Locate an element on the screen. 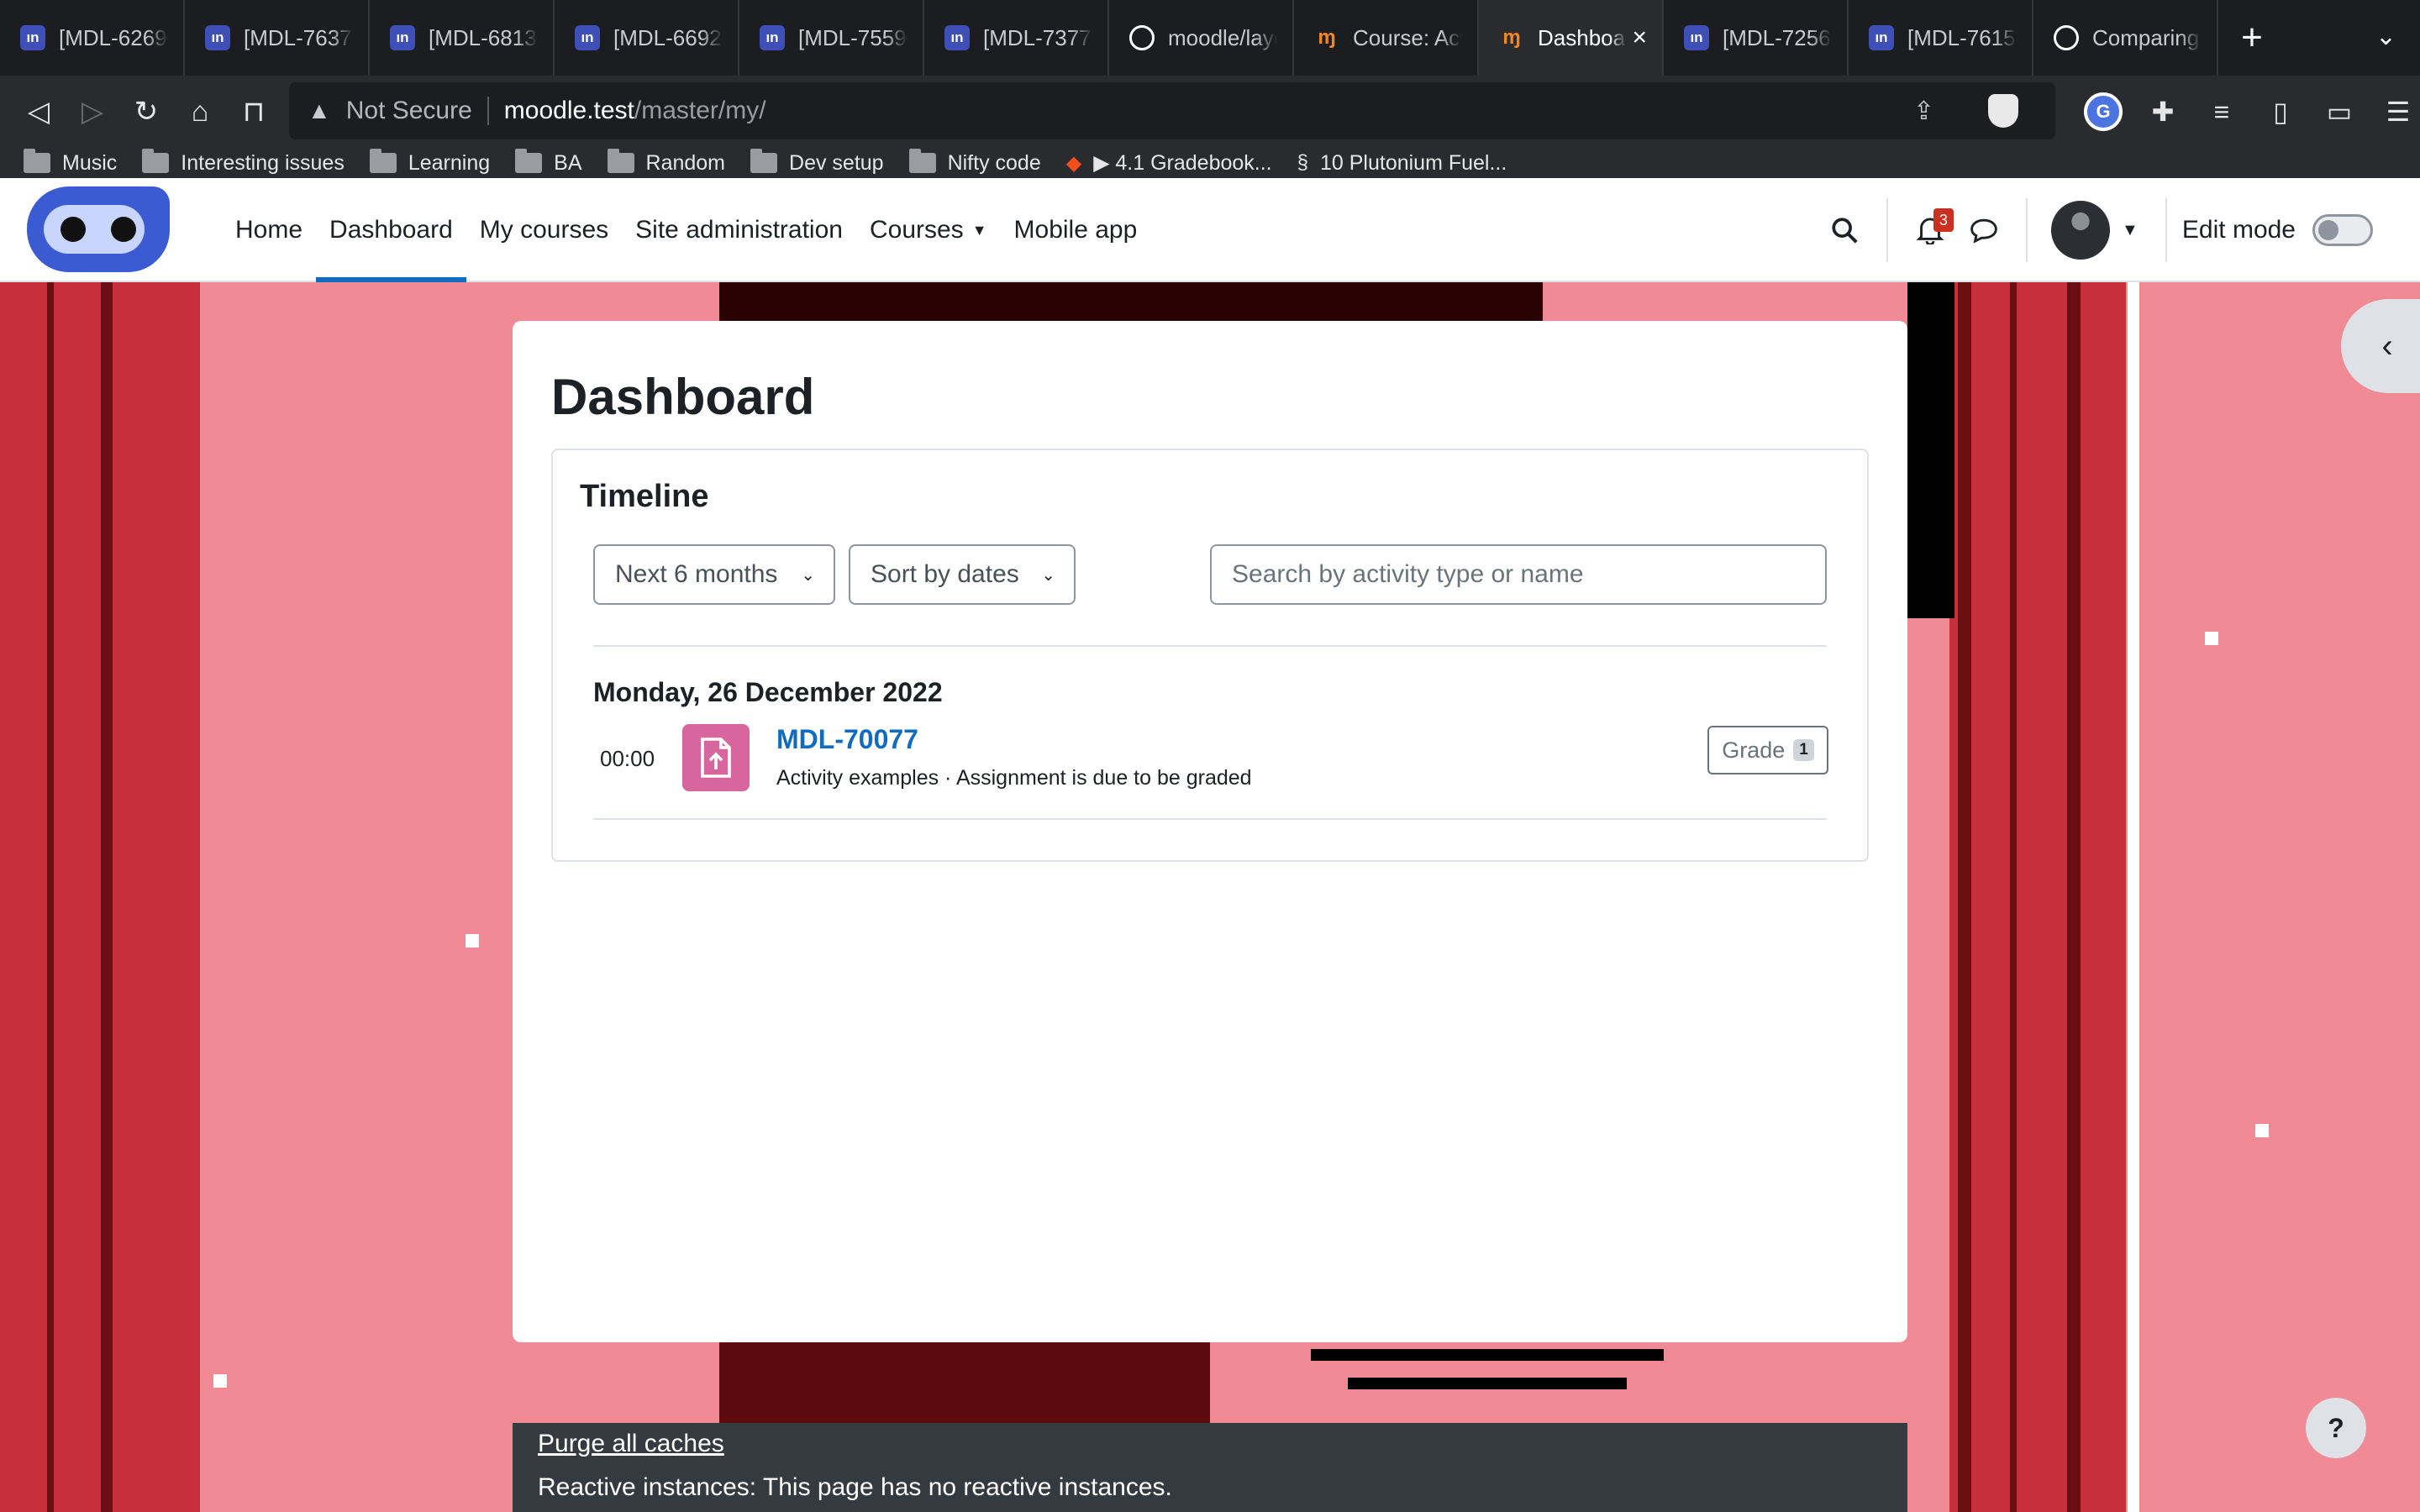 The width and height of the screenshot is (2420, 1512). timeline-date-heading: Monday, 26 December 2022 is located at coordinates (768, 692).